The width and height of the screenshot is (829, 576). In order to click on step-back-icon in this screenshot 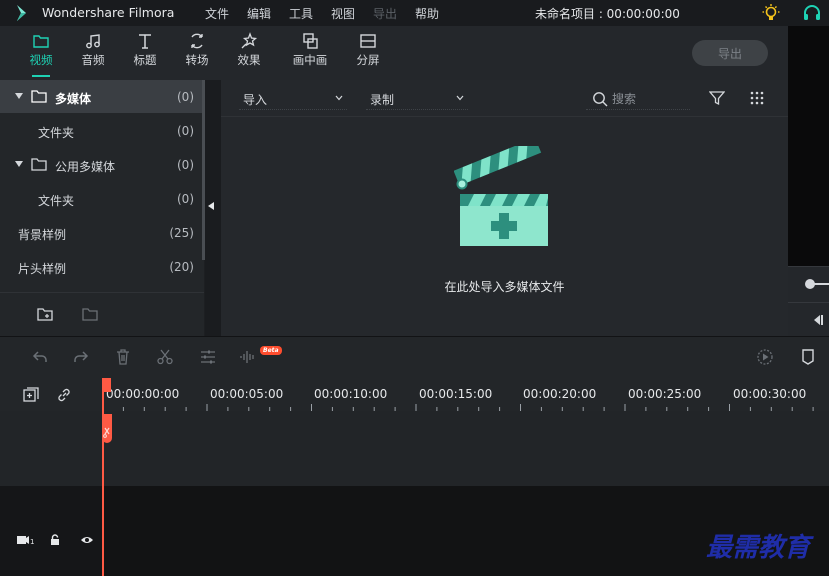, I will do `click(818, 320)`.